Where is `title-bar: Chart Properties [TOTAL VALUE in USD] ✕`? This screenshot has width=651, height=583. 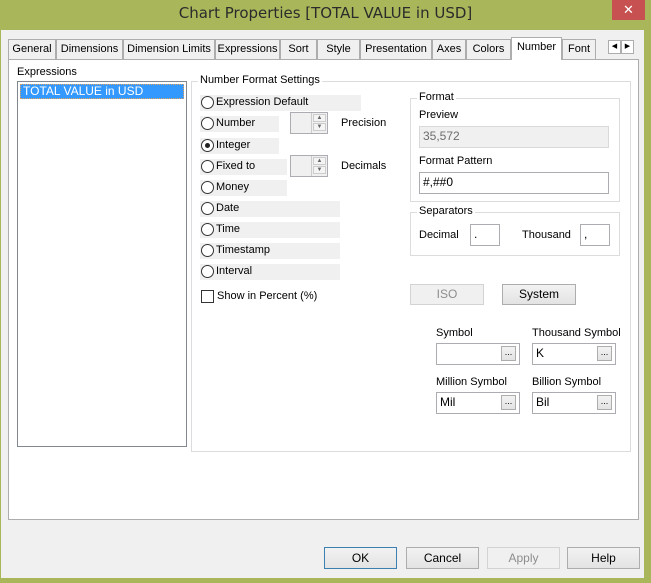
title-bar: Chart Properties [TOTAL VALUE in USD] ✕ is located at coordinates (325, 15).